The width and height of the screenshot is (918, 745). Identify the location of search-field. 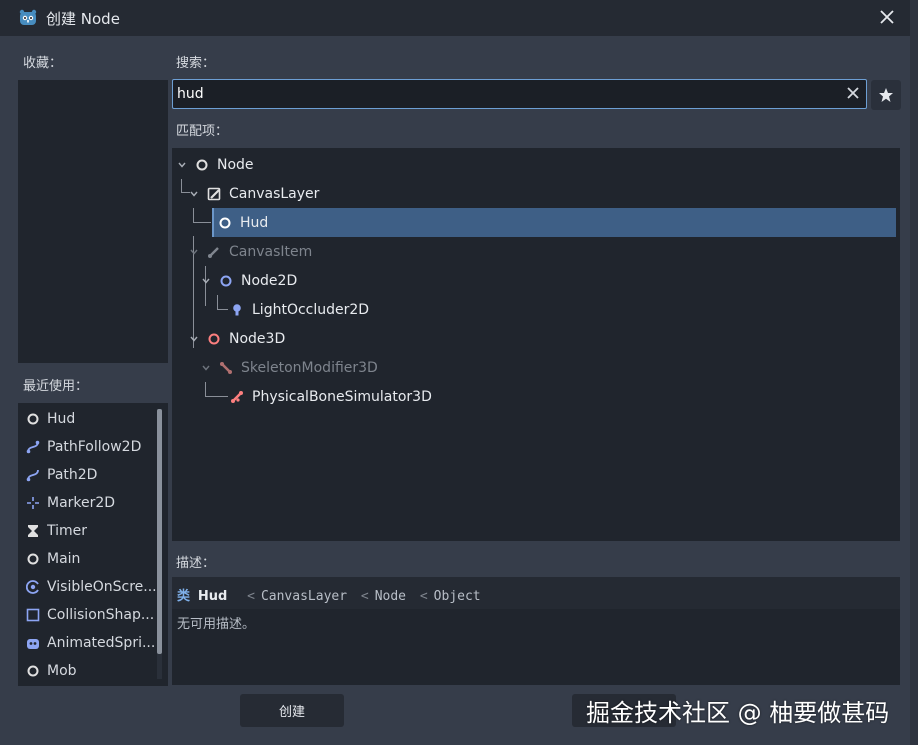
(519, 94).